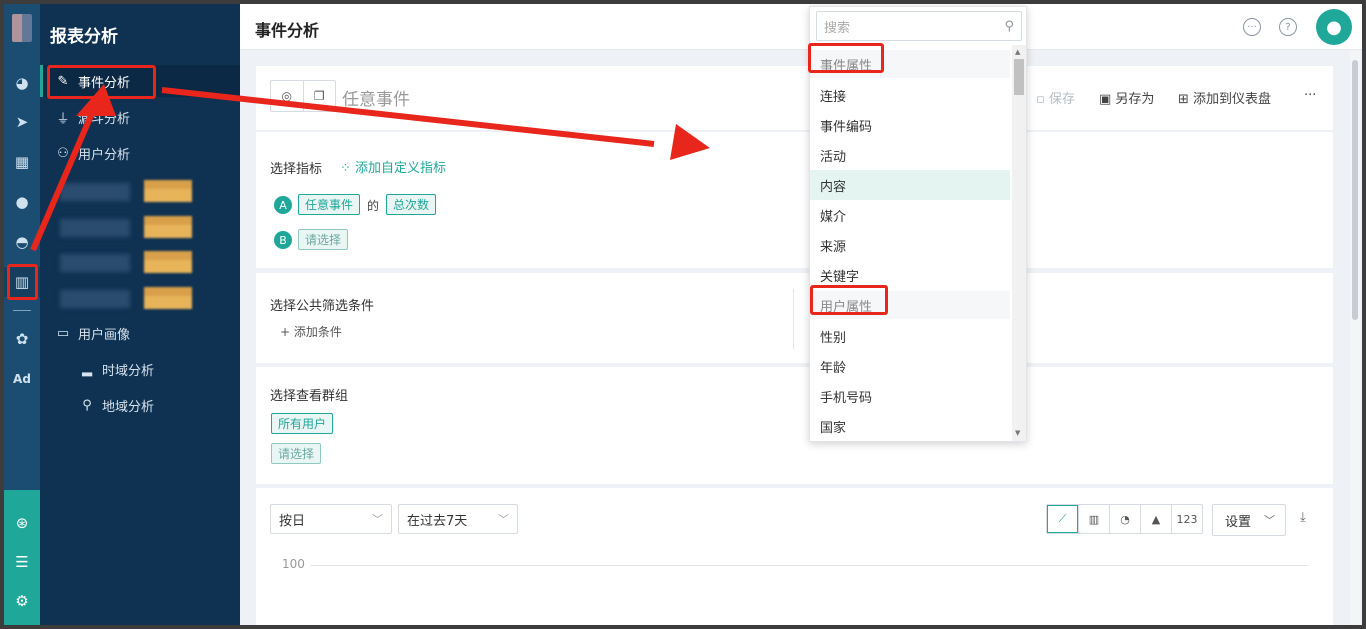 The image size is (1366, 629). What do you see at coordinates (1017, 52) in the screenshot?
I see `scroll-up-icon: ▲` at bounding box center [1017, 52].